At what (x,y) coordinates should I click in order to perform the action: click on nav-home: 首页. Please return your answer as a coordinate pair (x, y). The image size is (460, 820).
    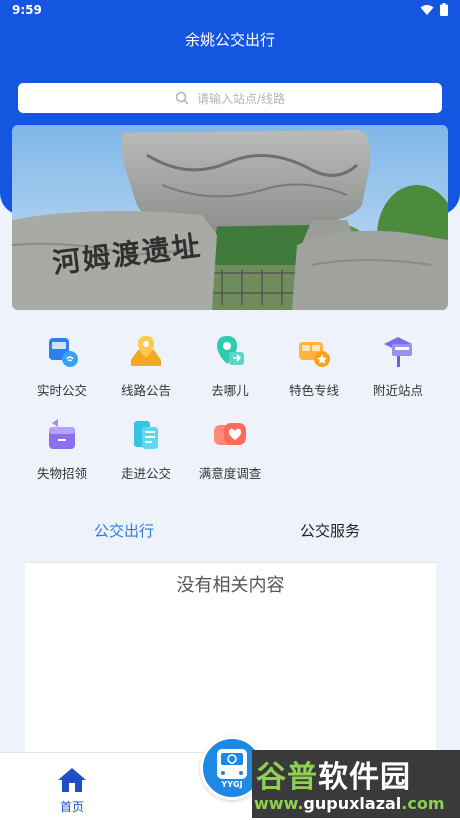
    Looking at the image, I should click on (72, 791).